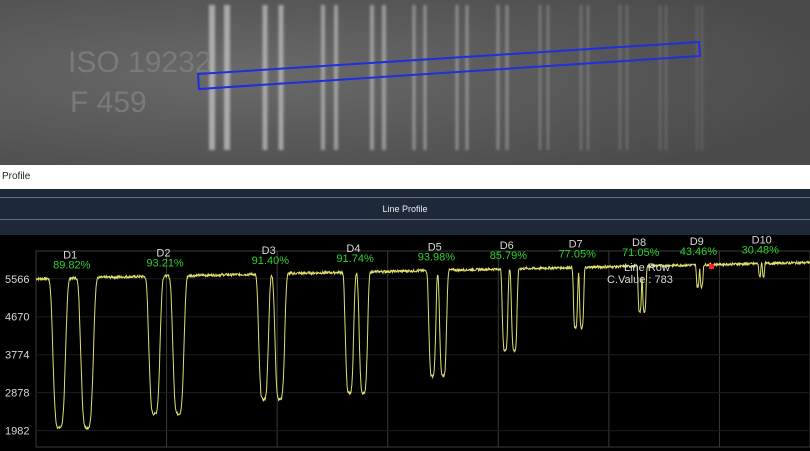 The image size is (810, 451). I want to click on dip-percent: 93.21%, so click(165, 263).